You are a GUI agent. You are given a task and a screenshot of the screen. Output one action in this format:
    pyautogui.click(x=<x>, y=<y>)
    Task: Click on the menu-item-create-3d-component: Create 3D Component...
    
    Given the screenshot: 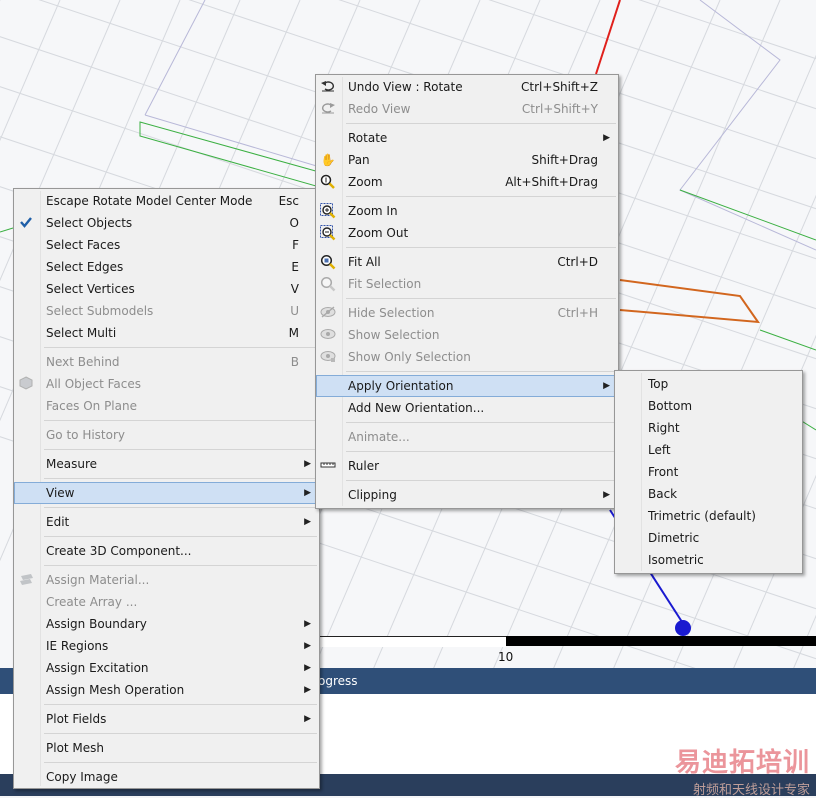 What is the action you would take?
    pyautogui.click(x=166, y=551)
    